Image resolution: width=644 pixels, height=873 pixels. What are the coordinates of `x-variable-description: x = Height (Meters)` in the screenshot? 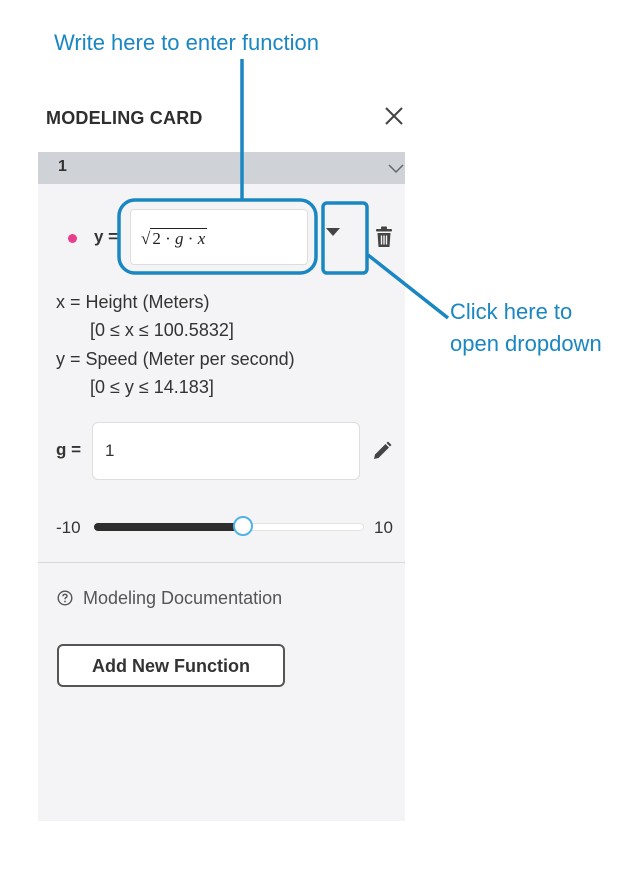 It's located at (133, 302).